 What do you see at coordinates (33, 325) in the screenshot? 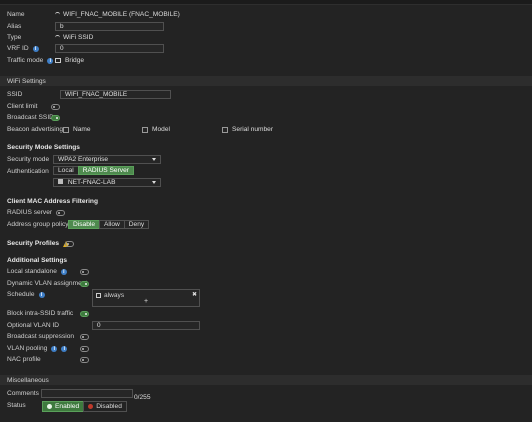
I see `optional-vlan-label: Optional VLAN ID` at bounding box center [33, 325].